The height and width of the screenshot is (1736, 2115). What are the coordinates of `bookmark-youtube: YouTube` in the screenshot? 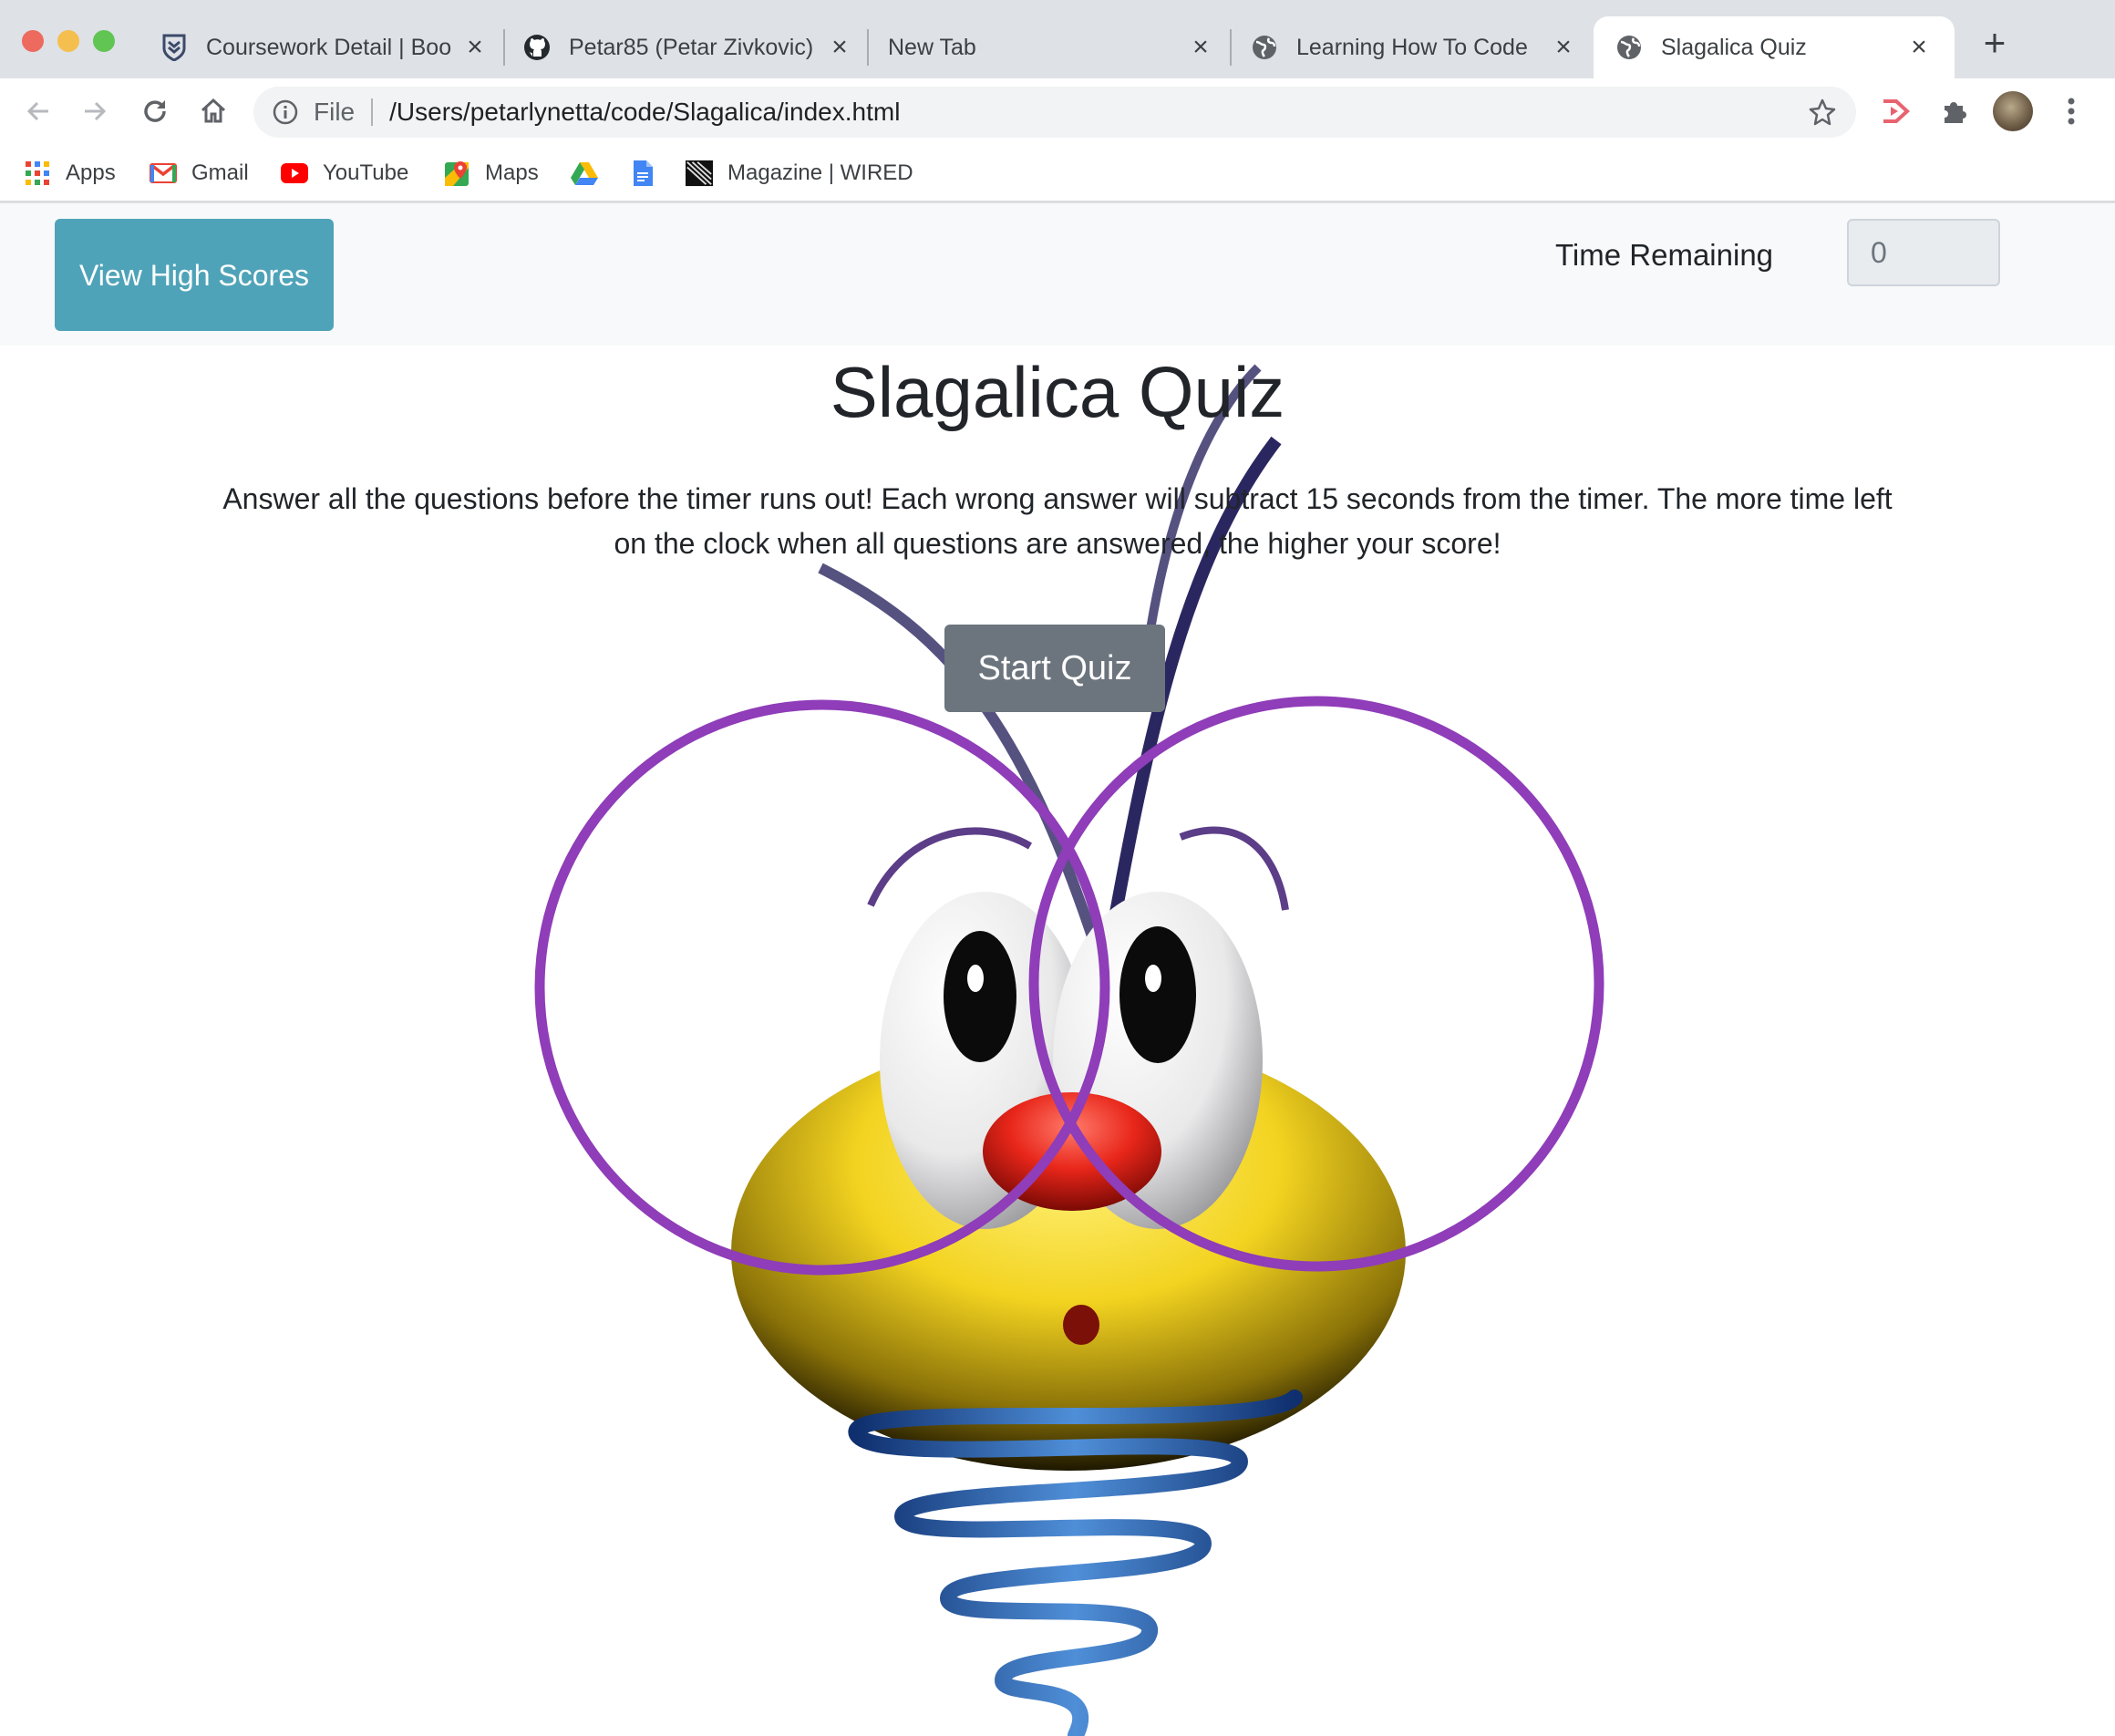 It's located at (344, 173).